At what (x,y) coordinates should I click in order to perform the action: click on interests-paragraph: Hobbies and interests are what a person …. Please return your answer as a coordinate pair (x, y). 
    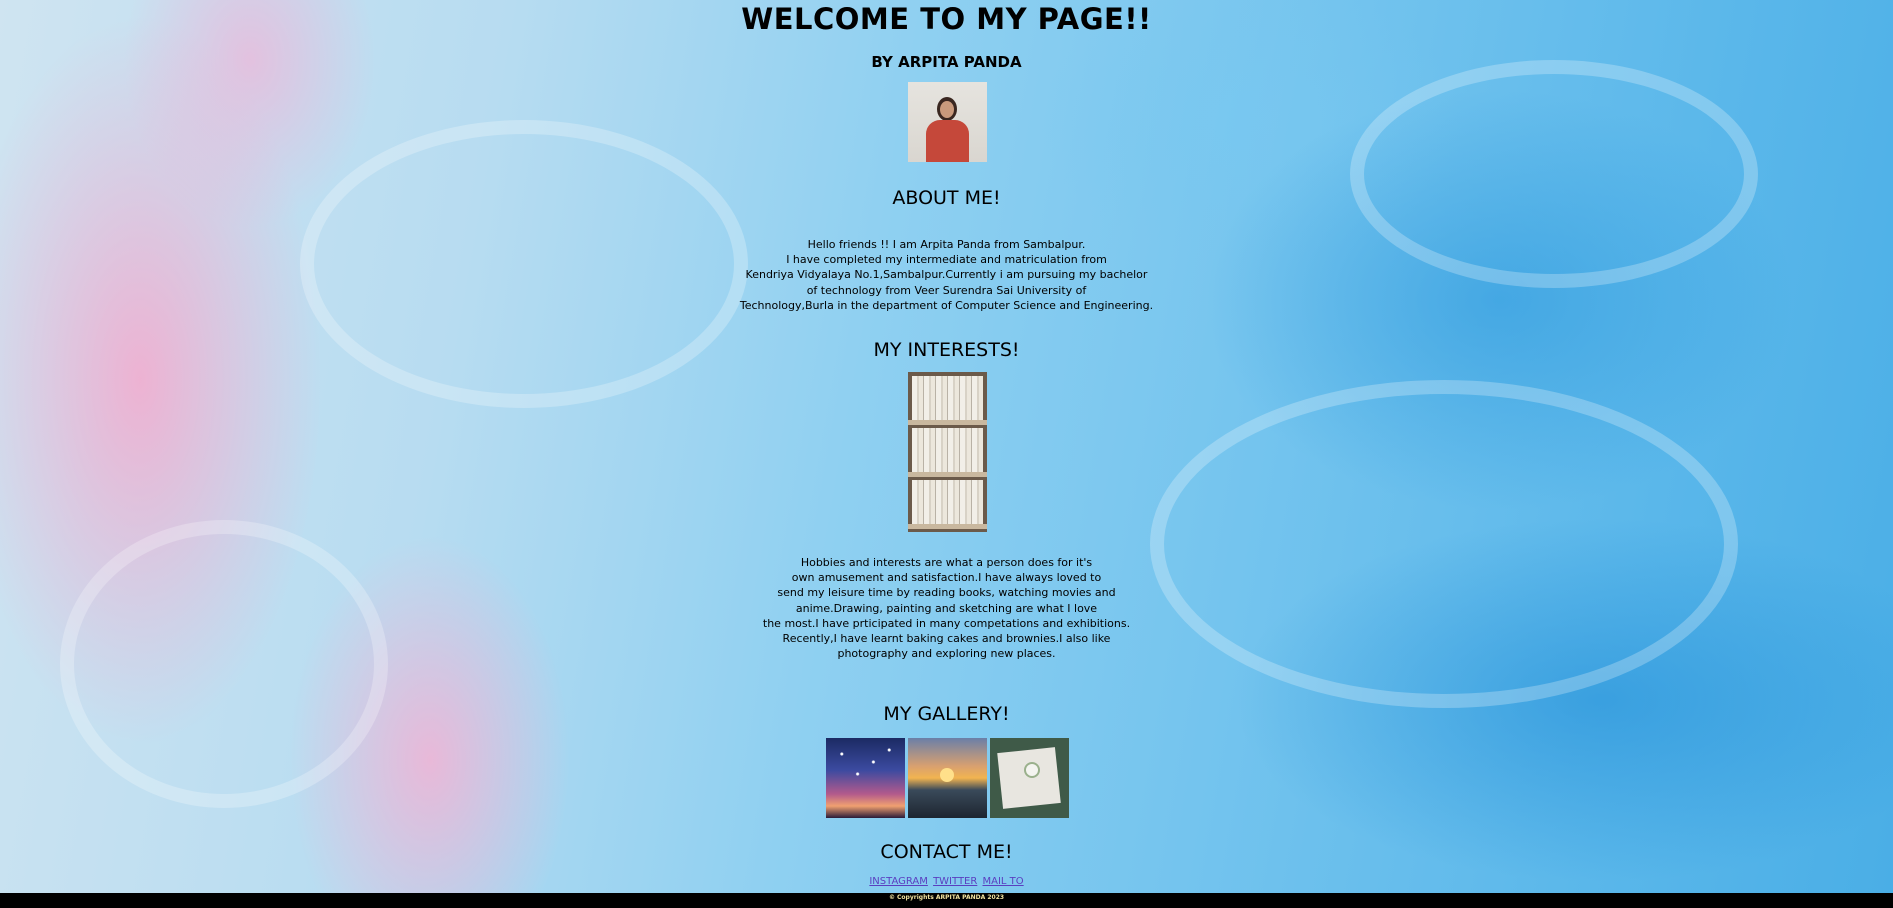
    Looking at the image, I should click on (946, 608).